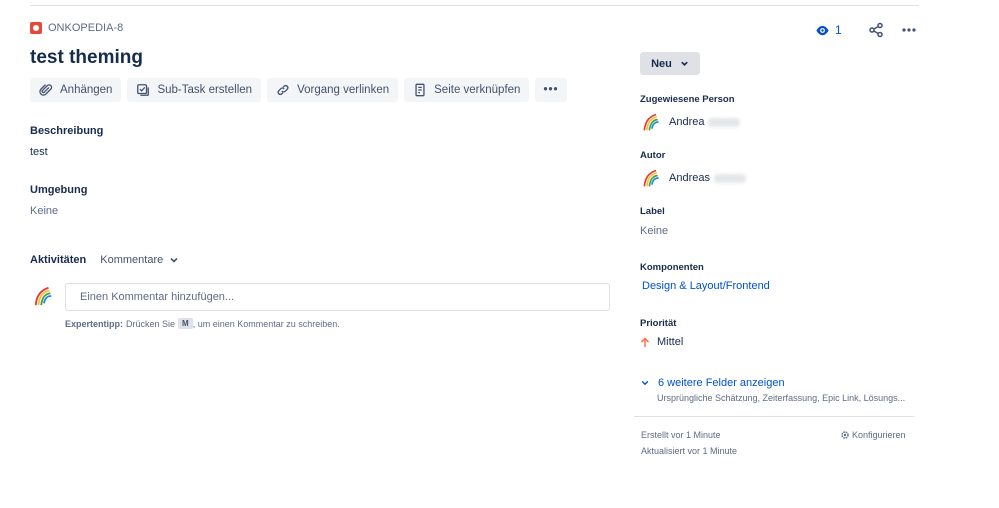 This screenshot has width=999, height=508. Describe the element at coordinates (721, 383) in the screenshot. I see `more-fields-label: 6 weitere Felder anzeigen` at that location.